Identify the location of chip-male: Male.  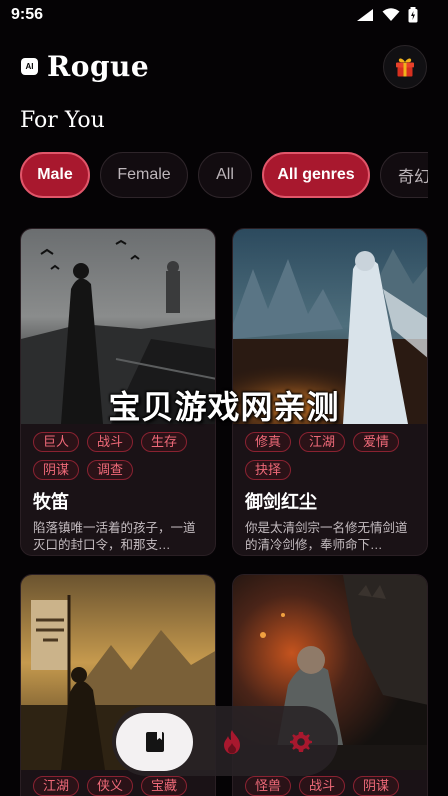
(55, 175).